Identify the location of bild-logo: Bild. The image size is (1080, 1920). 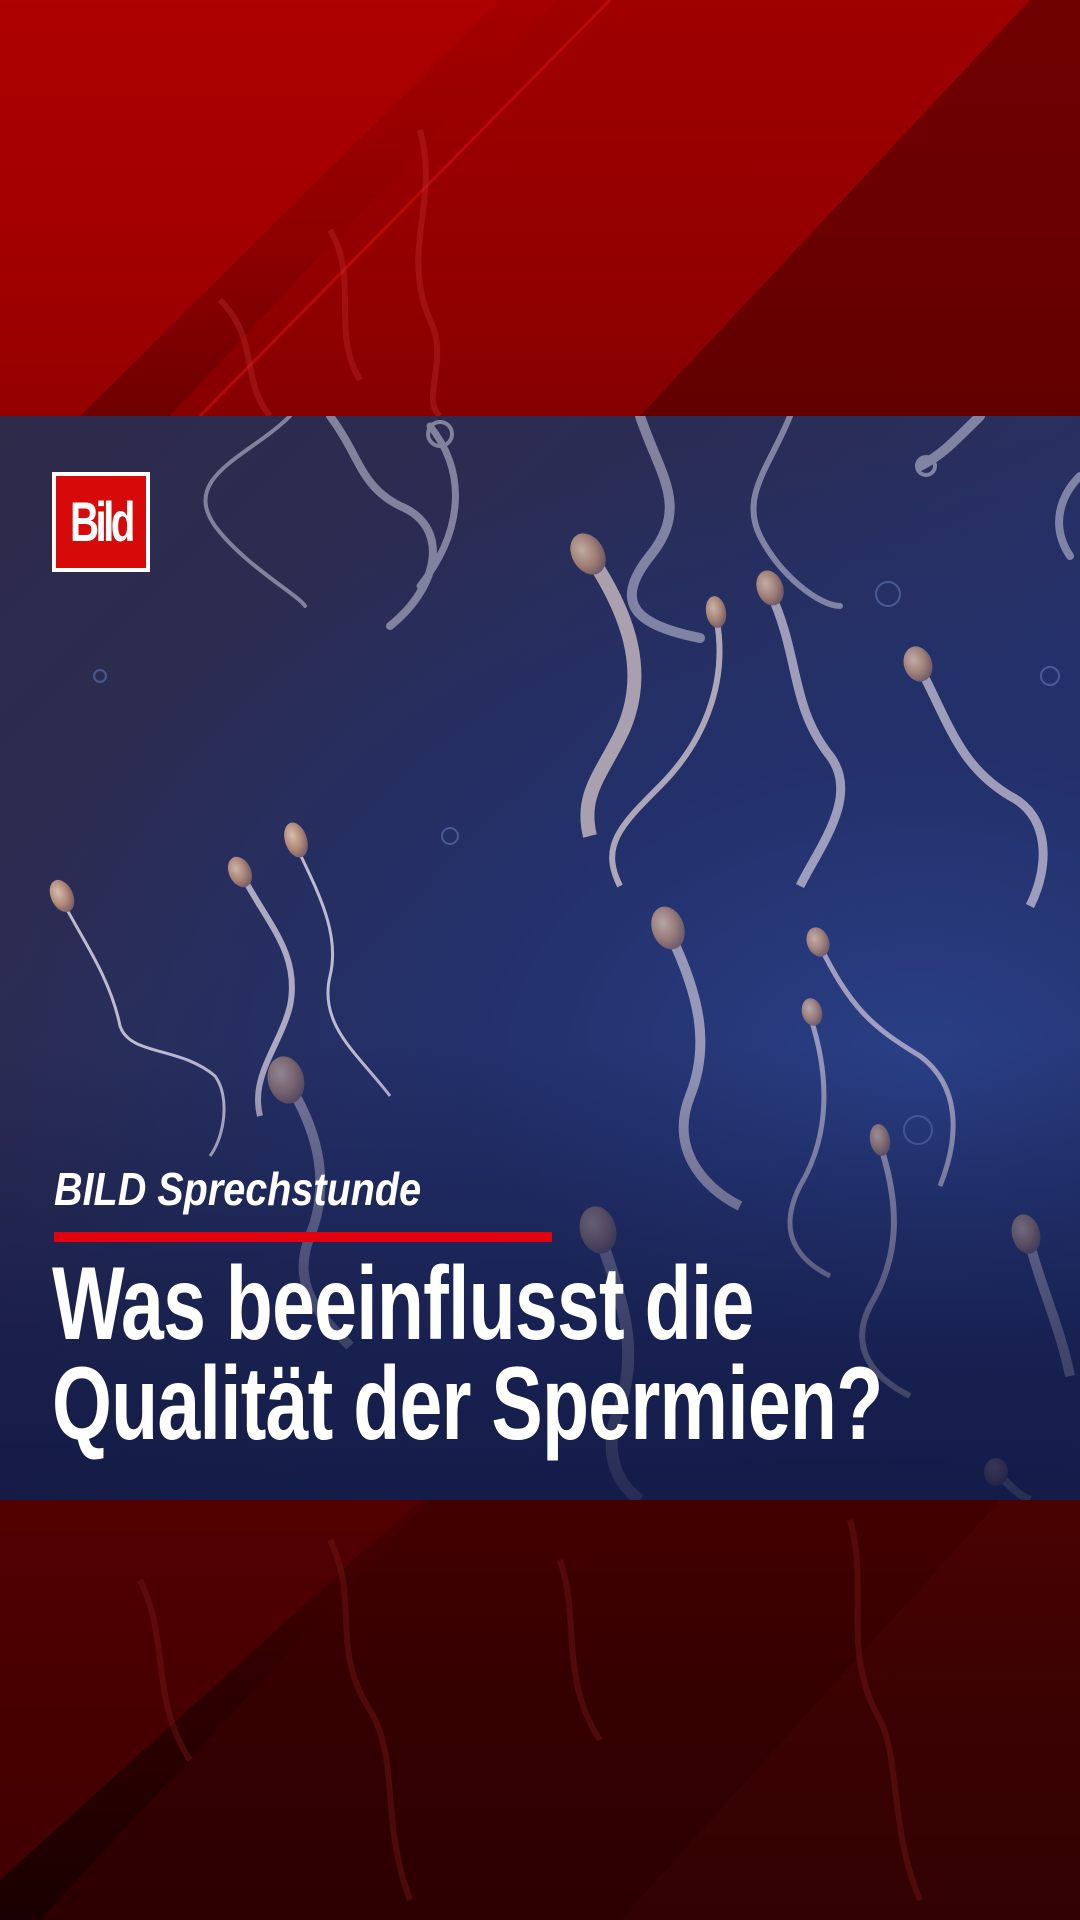
(101, 522).